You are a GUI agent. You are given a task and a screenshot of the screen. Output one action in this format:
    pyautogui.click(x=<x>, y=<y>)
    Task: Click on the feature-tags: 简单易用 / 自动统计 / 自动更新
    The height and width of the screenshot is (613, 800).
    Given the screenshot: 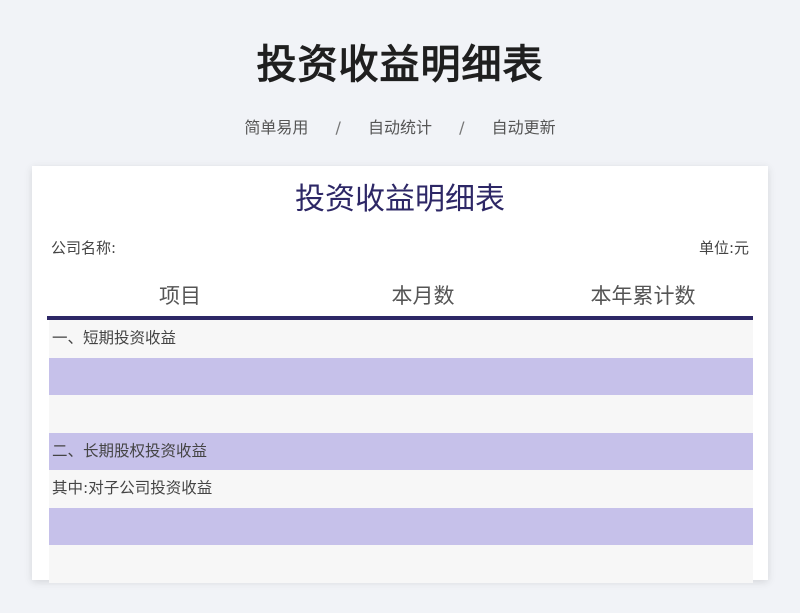 What is the action you would take?
    pyautogui.click(x=400, y=126)
    